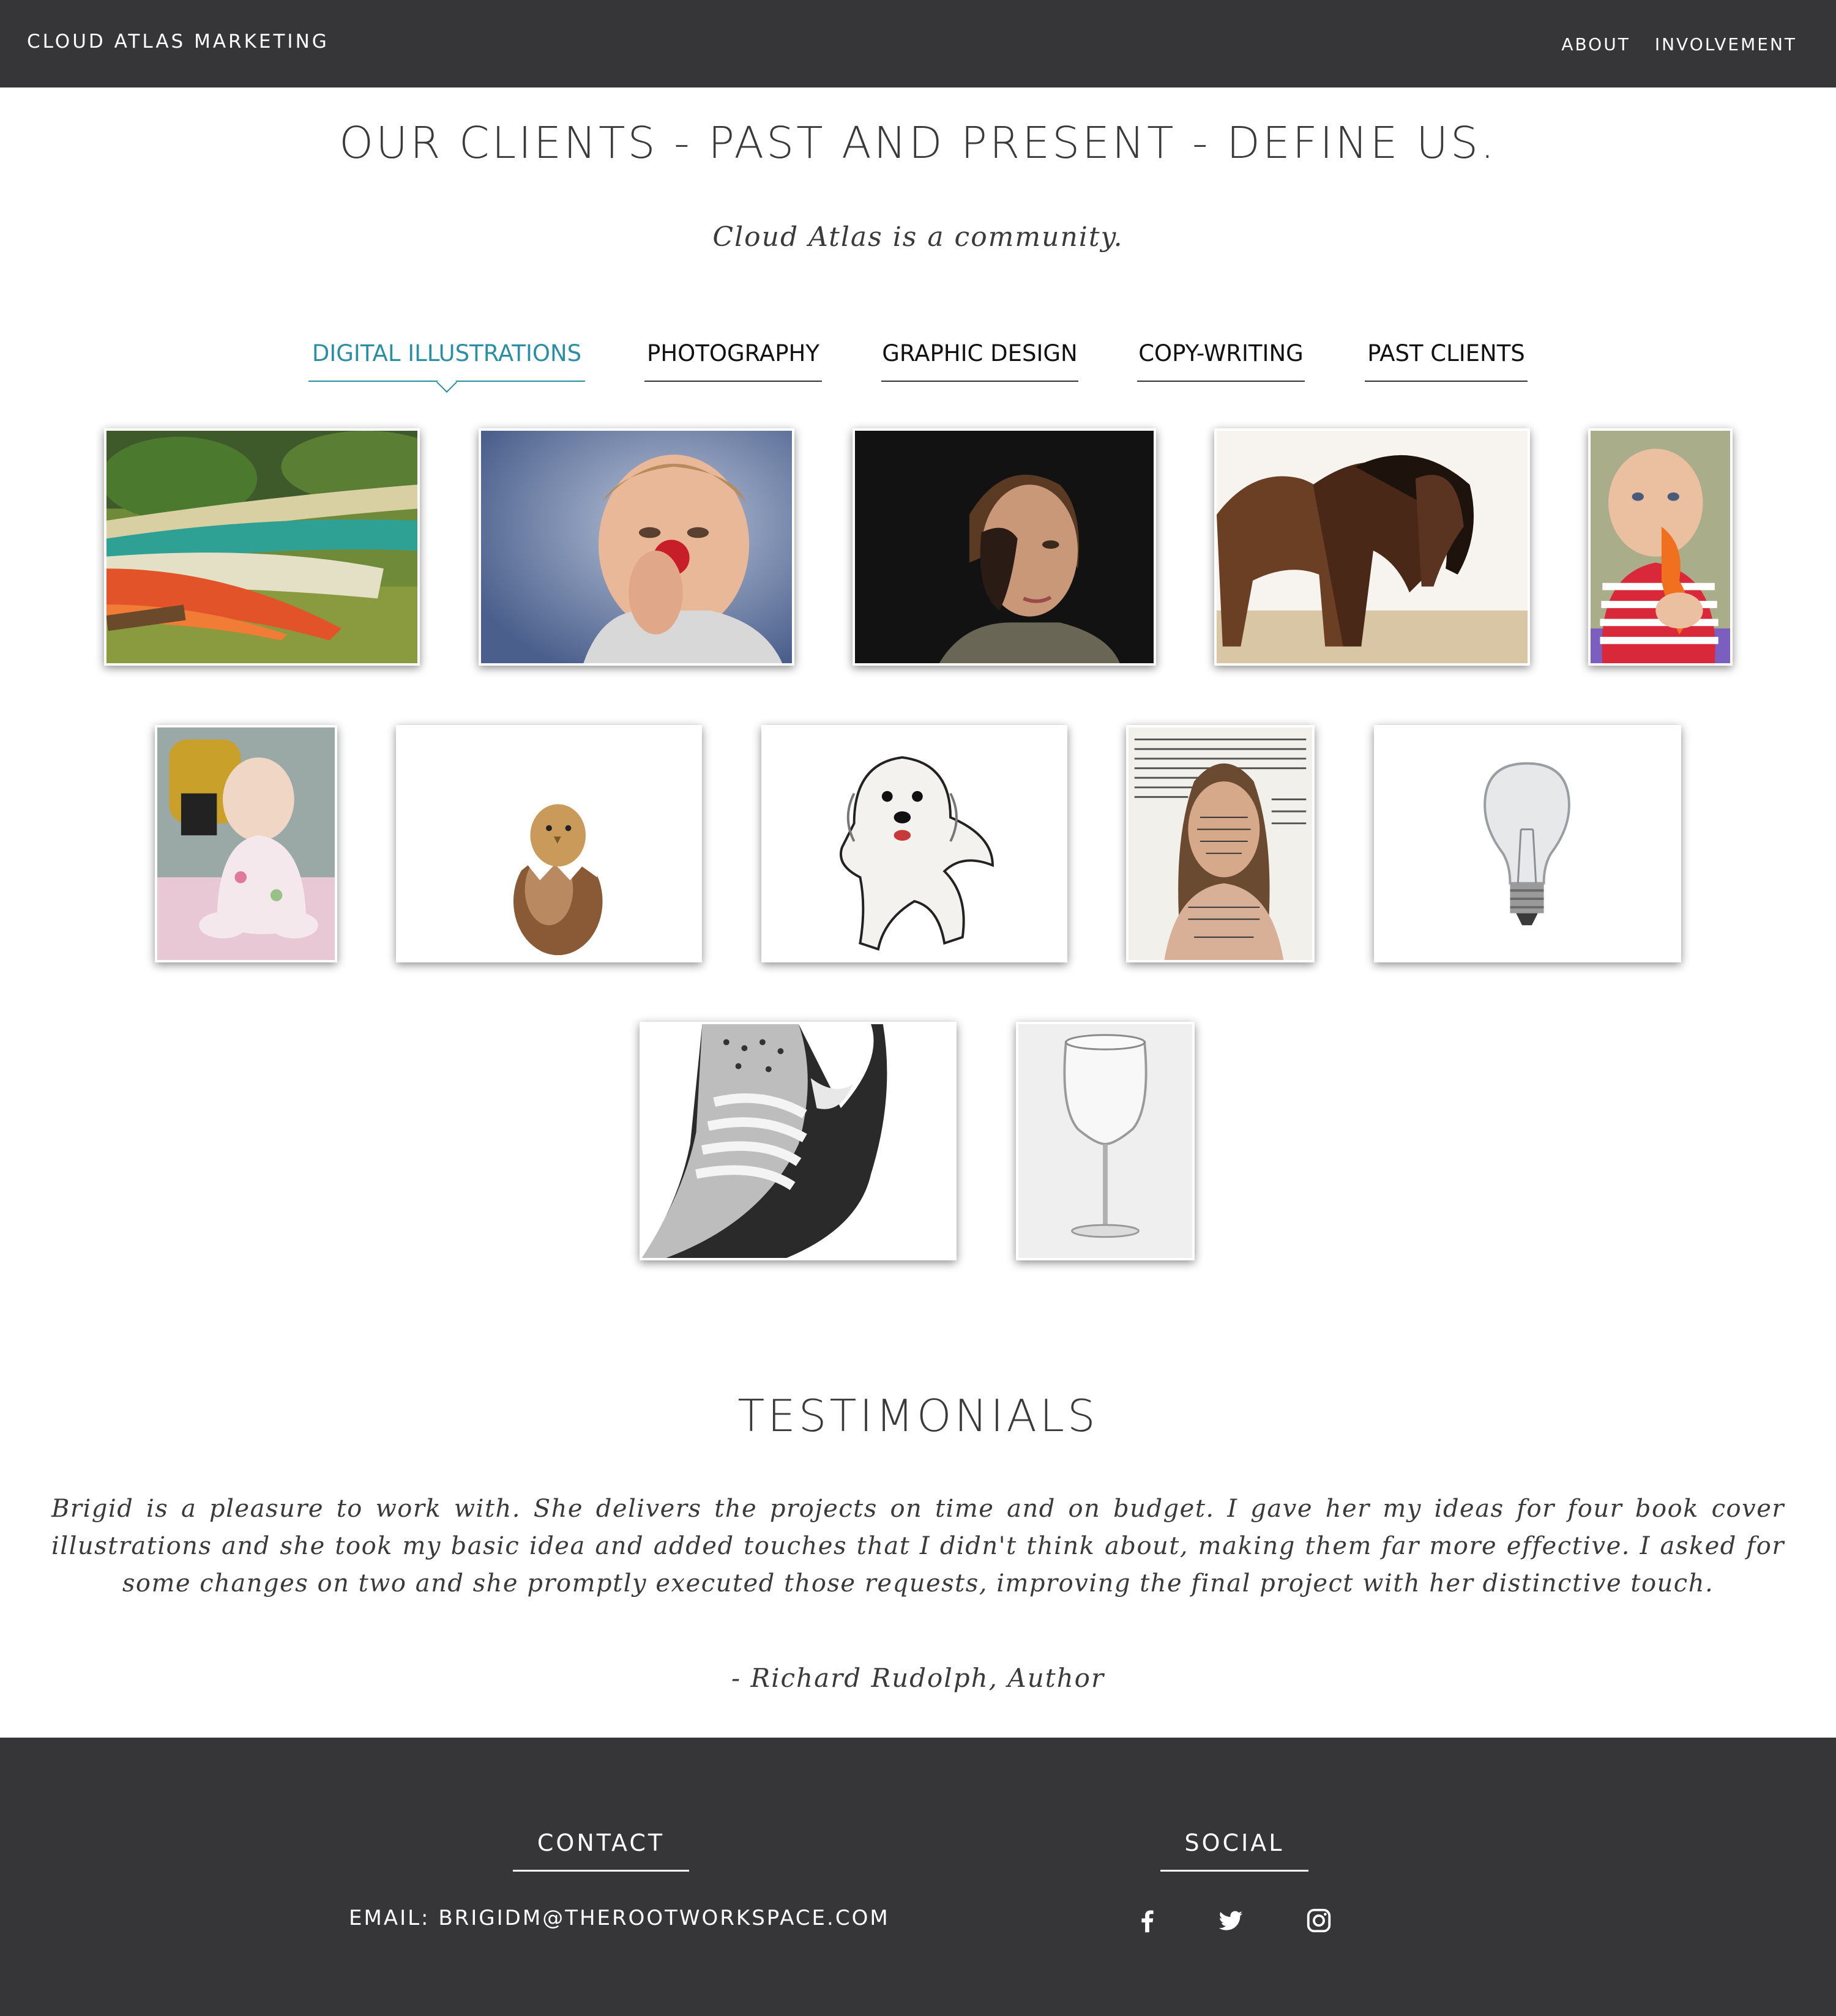 The height and width of the screenshot is (2016, 1836). I want to click on canoes-illustration, so click(261, 547).